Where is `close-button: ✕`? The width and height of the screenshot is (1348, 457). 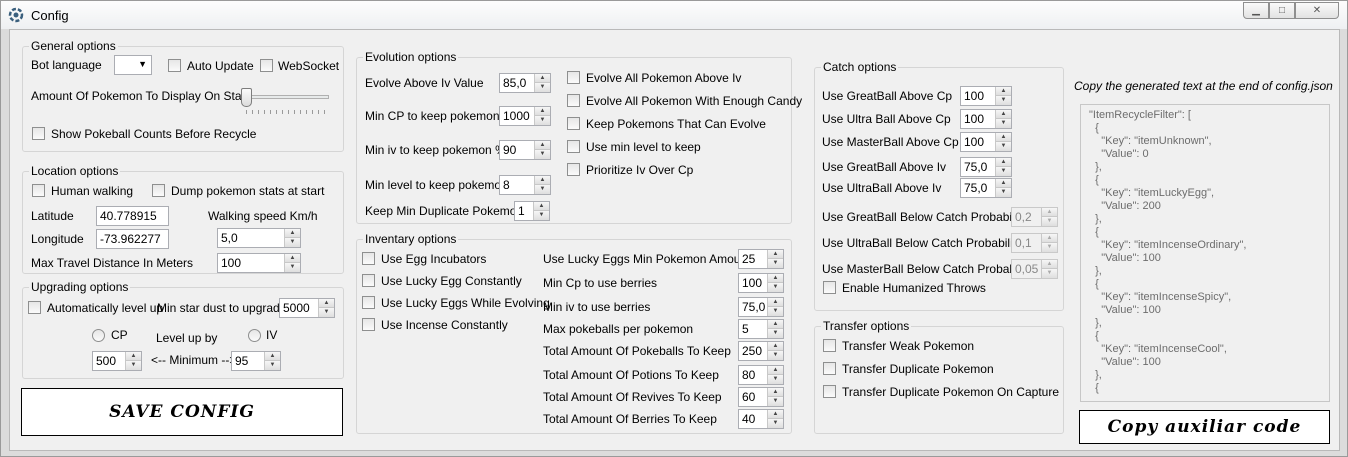
close-button: ✕ is located at coordinates (1317, 10).